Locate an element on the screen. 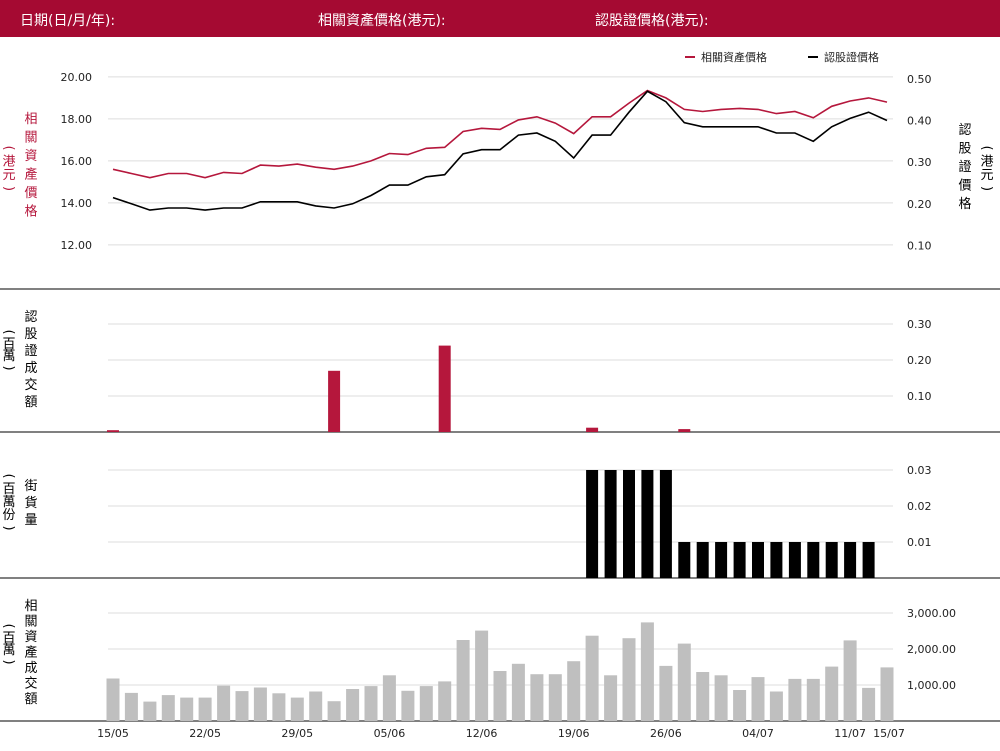 This screenshot has height=751, width=1000. warrant-turnover-axis-title: 認股證成交額 is located at coordinates (30, 359).